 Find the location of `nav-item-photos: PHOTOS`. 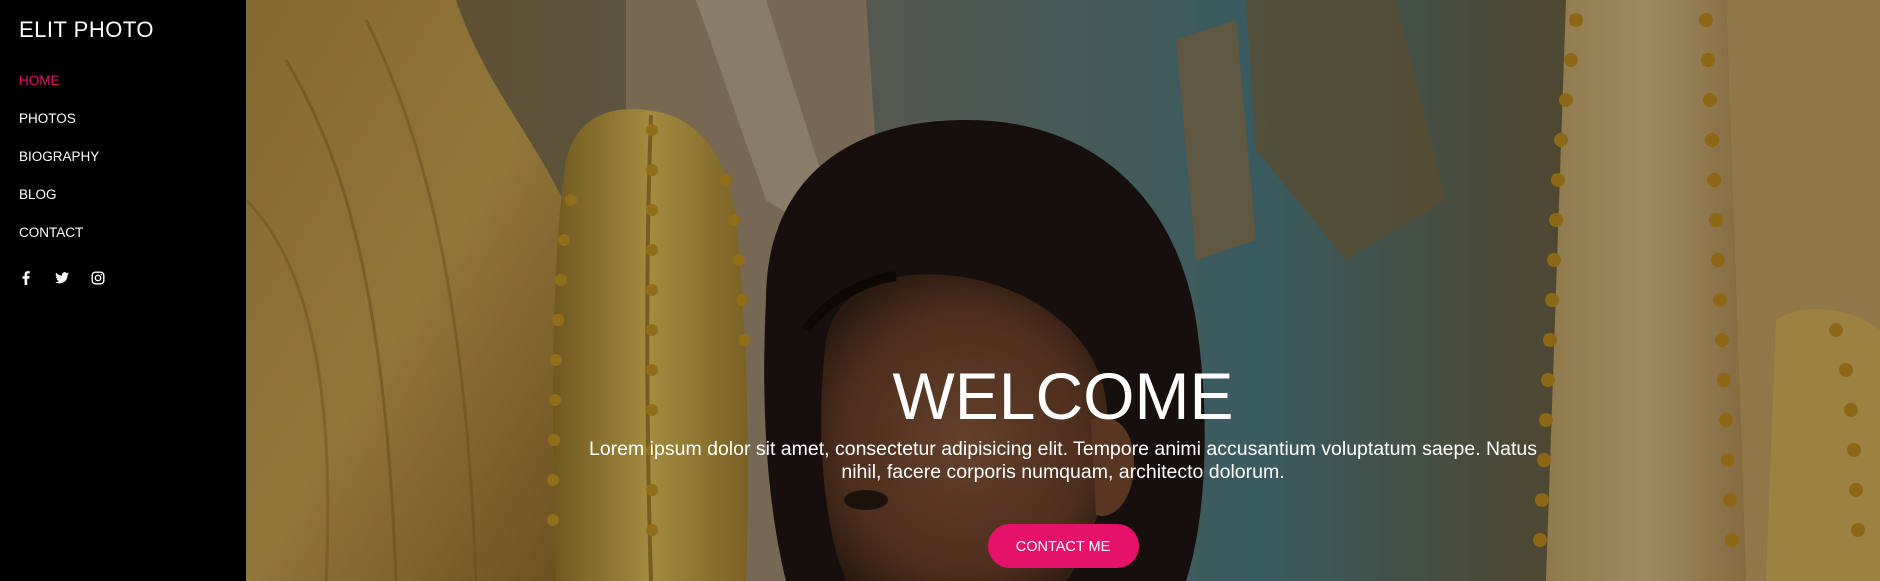

nav-item-photos: PHOTOS is located at coordinates (59, 129).